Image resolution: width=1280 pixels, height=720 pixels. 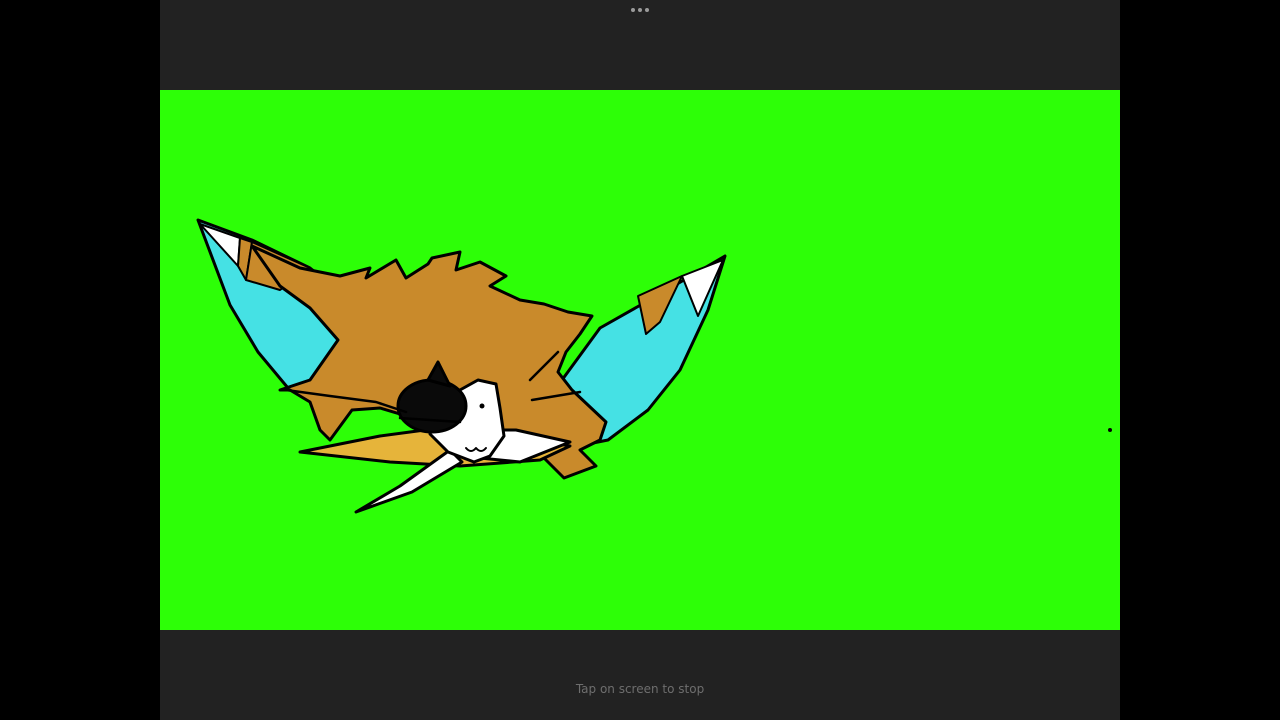 What do you see at coordinates (80, 360) in the screenshot?
I see `letterbox-left` at bounding box center [80, 360].